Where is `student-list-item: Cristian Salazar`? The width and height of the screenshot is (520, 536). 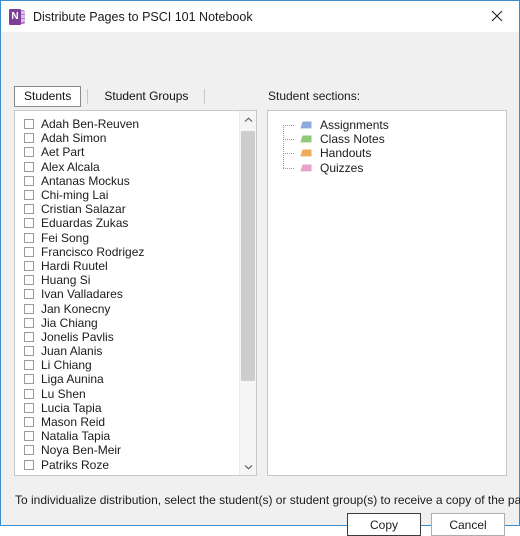 student-list-item: Cristian Salazar is located at coordinates (127, 209).